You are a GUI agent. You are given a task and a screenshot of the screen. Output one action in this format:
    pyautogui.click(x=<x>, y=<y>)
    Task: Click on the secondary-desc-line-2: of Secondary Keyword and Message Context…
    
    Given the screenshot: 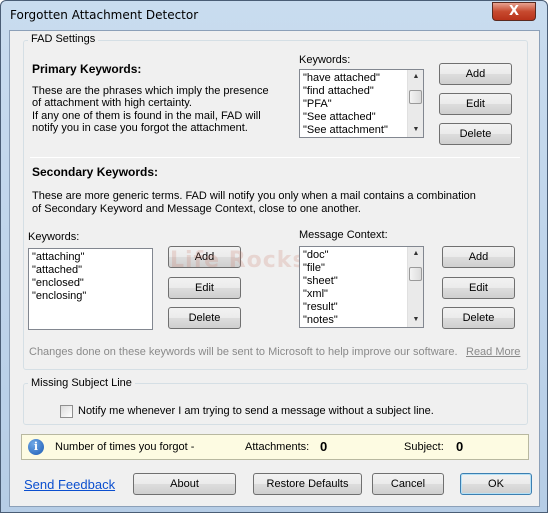 What is the action you would take?
    pyautogui.click(x=196, y=209)
    